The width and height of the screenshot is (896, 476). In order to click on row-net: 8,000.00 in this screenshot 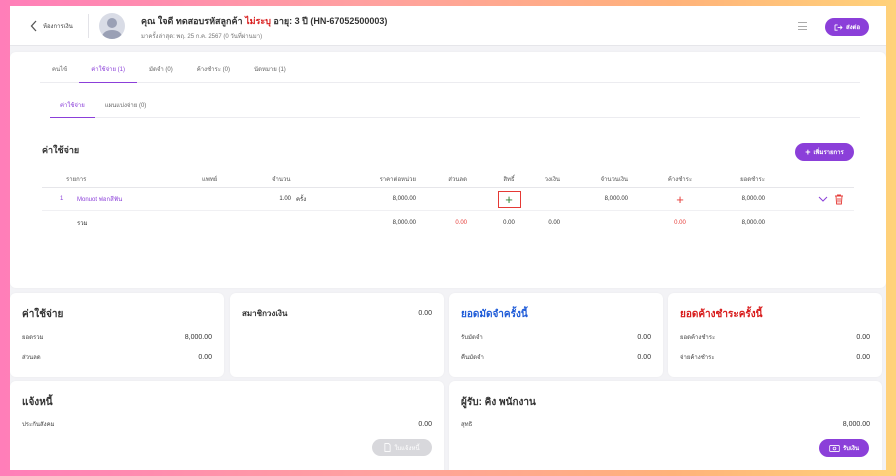, I will do `click(753, 199)`.